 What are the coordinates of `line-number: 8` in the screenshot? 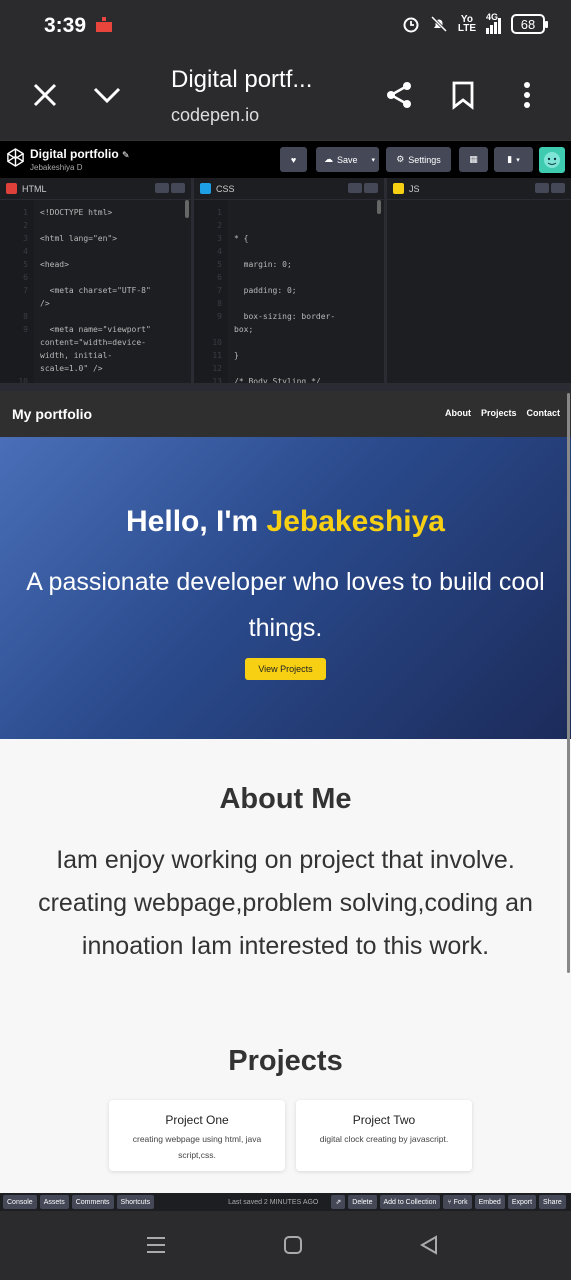 It's located at (219, 303).